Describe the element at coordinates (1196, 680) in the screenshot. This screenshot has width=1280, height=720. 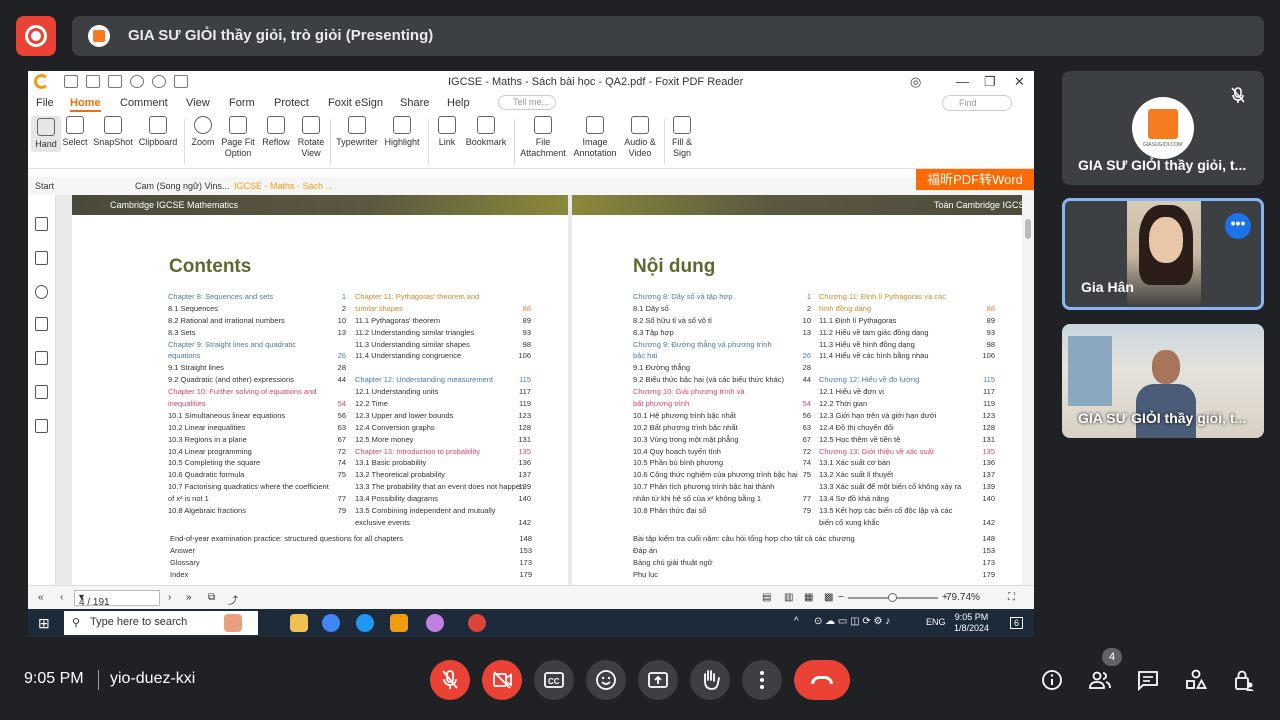
I see `activities-button` at that location.